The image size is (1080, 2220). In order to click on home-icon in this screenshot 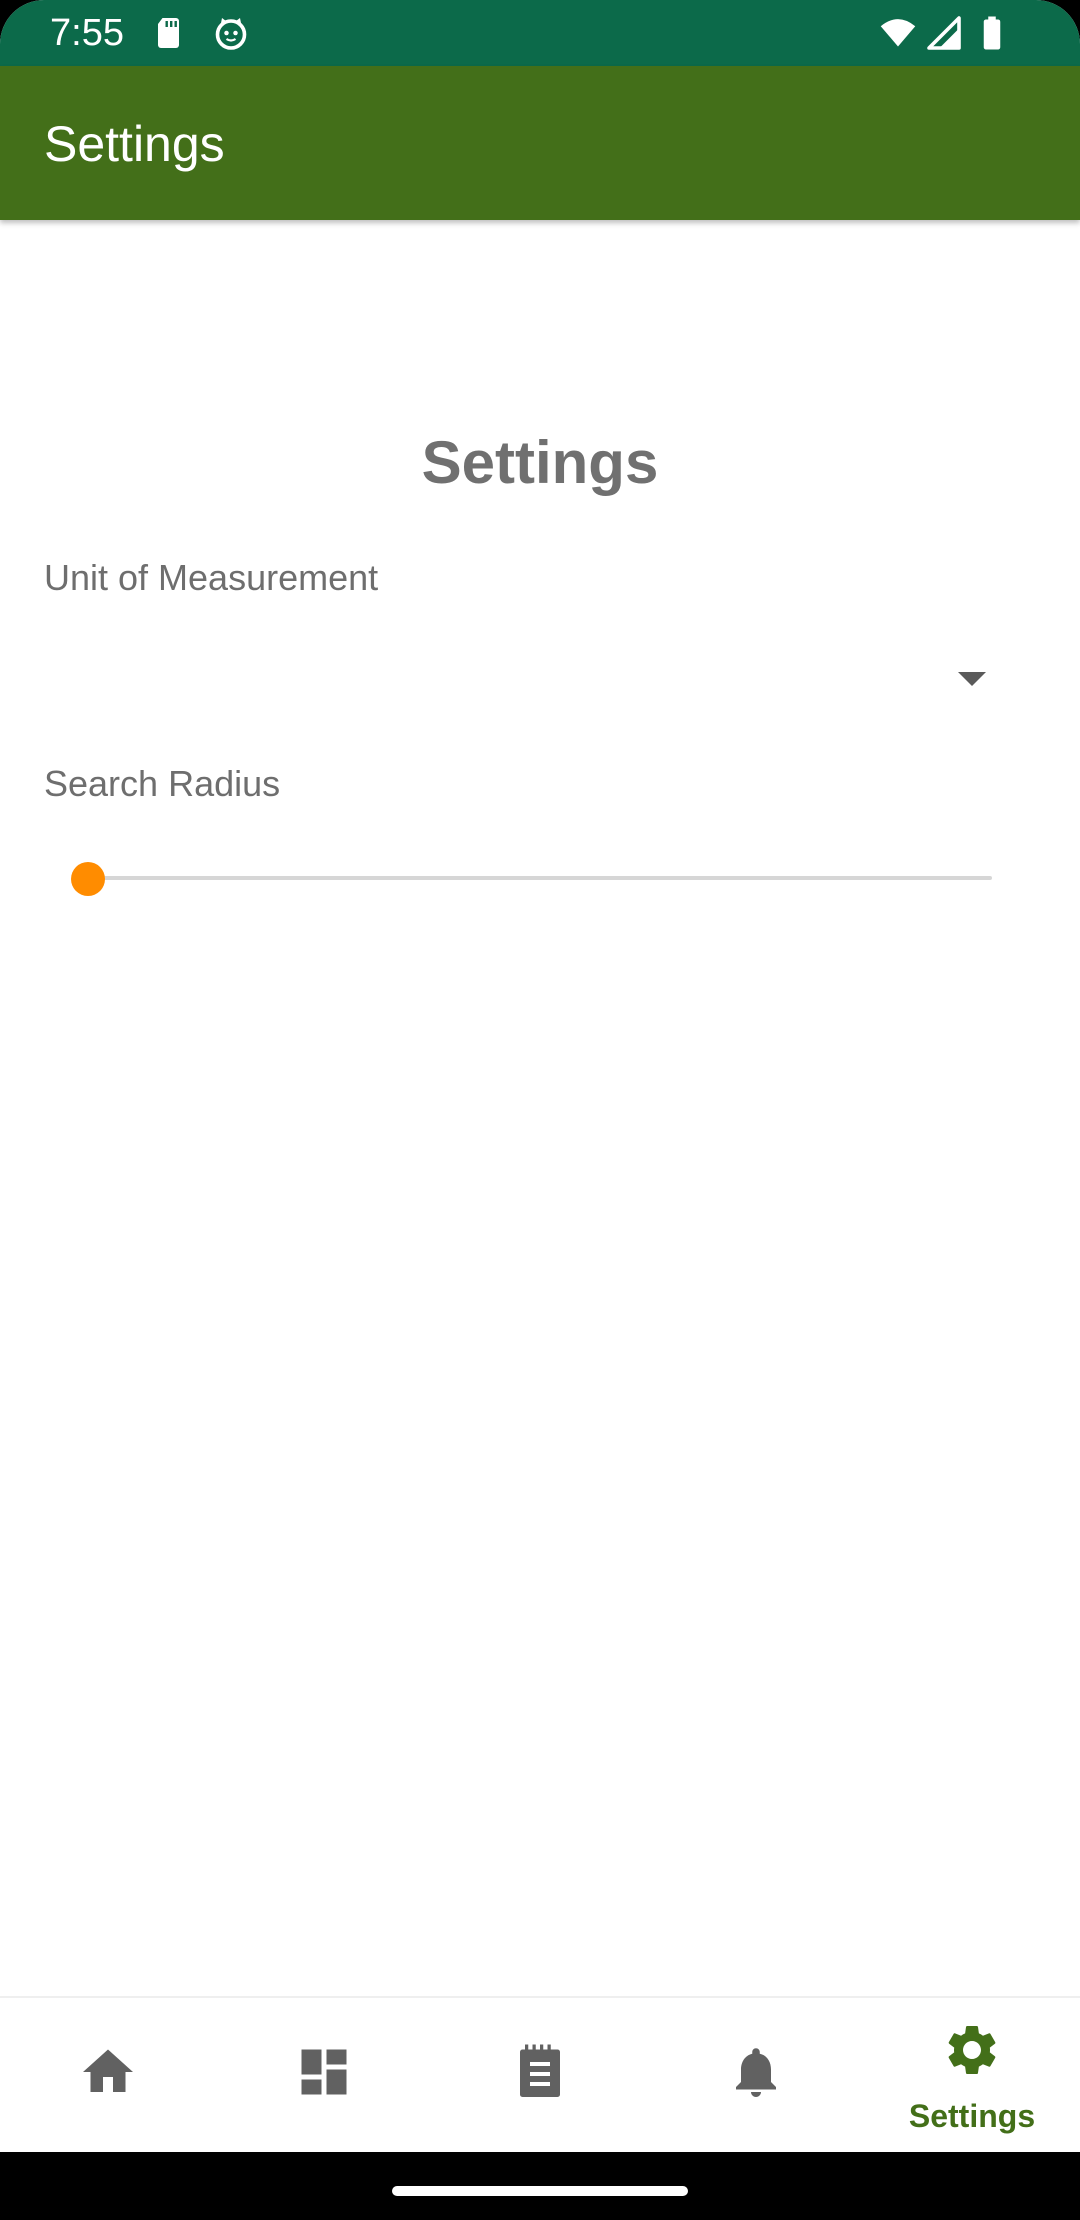, I will do `click(108, 2070)`.